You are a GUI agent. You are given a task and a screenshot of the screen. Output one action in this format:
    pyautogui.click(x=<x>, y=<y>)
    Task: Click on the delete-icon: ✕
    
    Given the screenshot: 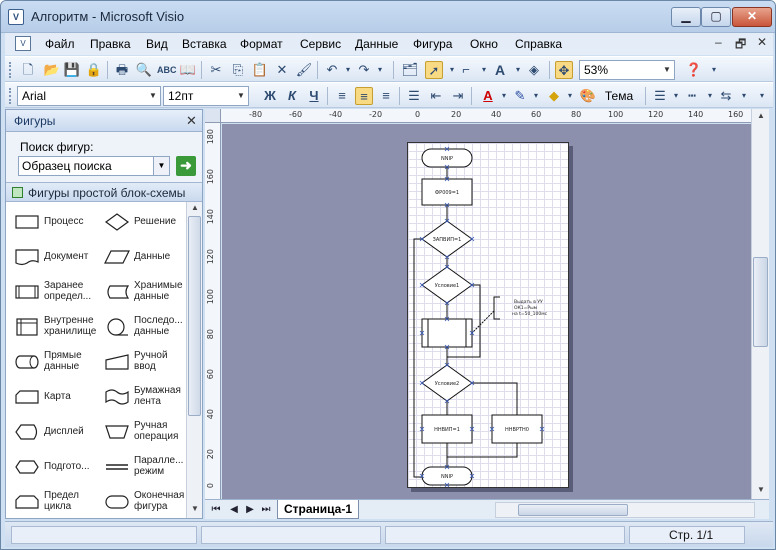 What is the action you would take?
    pyautogui.click(x=282, y=70)
    